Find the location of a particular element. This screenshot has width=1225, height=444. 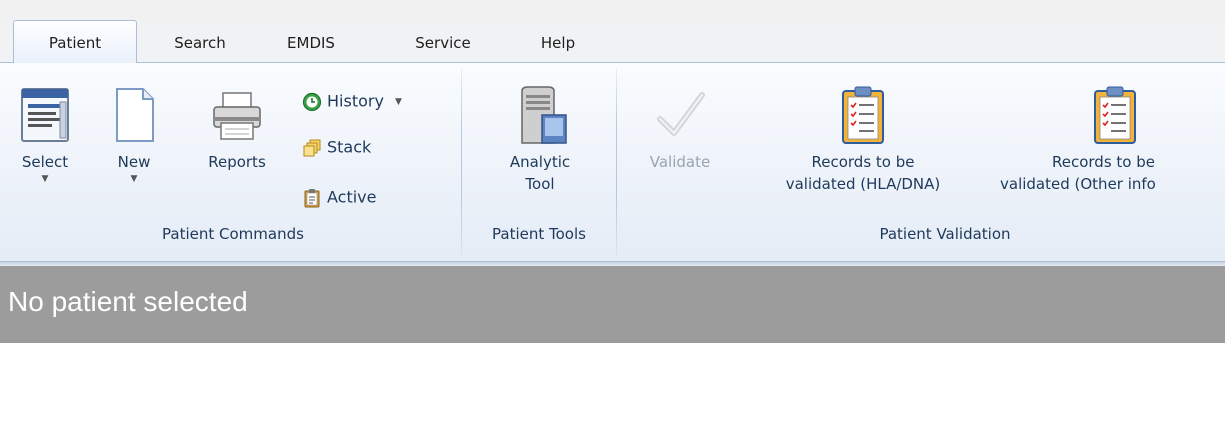

active-button: Active is located at coordinates (339, 197).